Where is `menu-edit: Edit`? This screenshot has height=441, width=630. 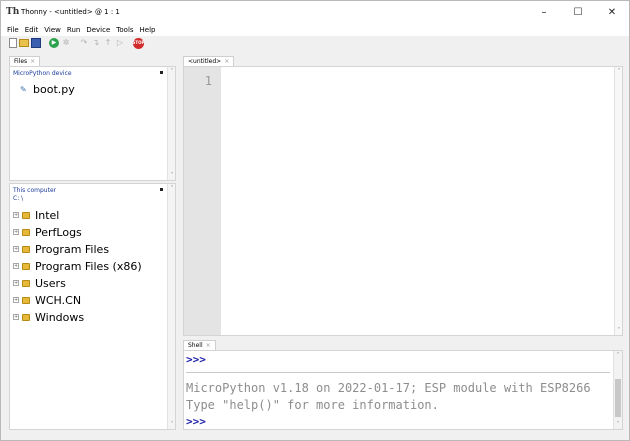 menu-edit: Edit is located at coordinates (32, 30).